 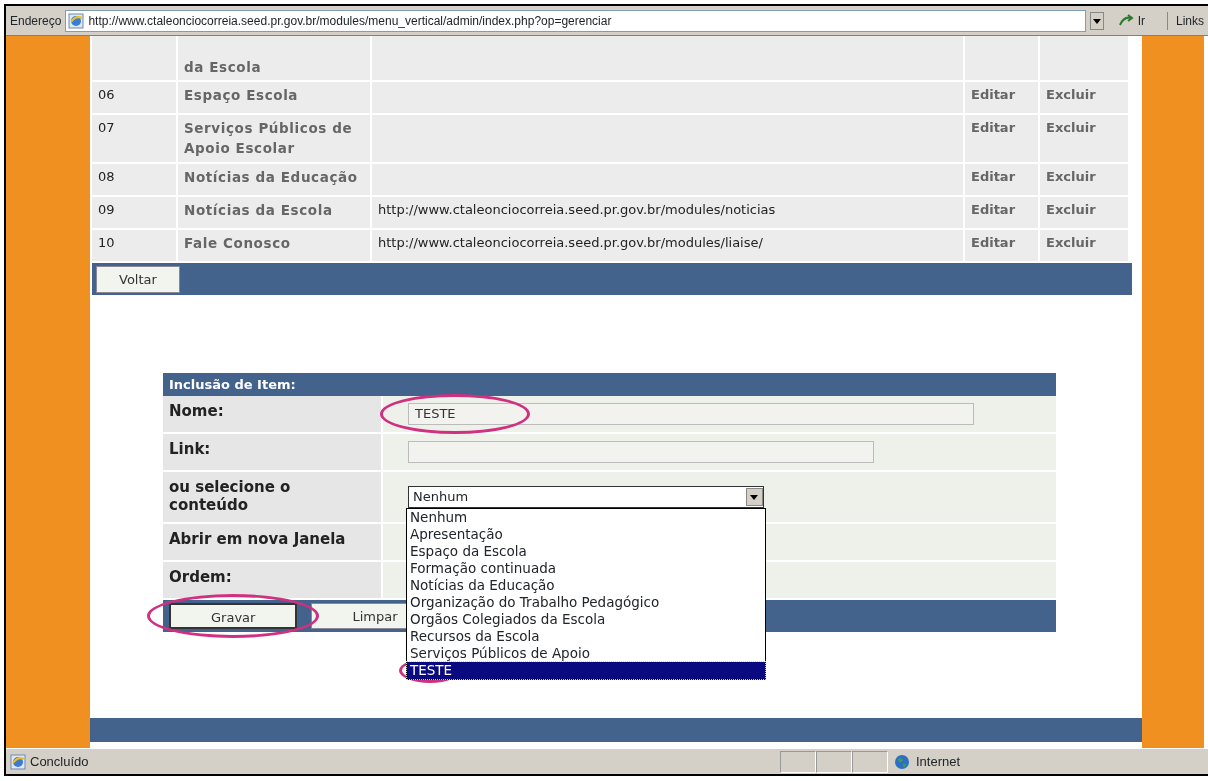 What do you see at coordinates (641, 452) in the screenshot?
I see `text-field` at bounding box center [641, 452].